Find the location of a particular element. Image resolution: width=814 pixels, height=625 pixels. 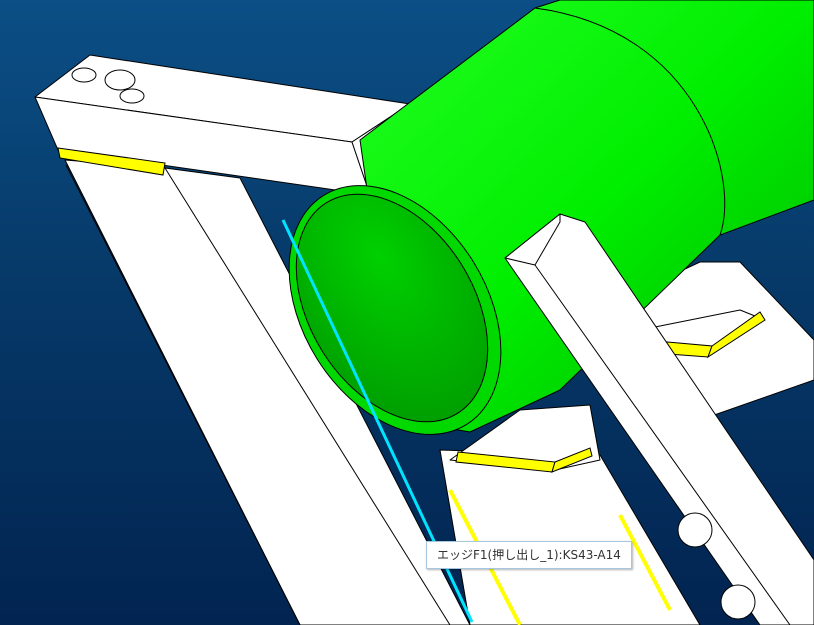

edge-tooltip: エッジF1(押し出し_1):KS43-A14 is located at coordinates (529, 555).